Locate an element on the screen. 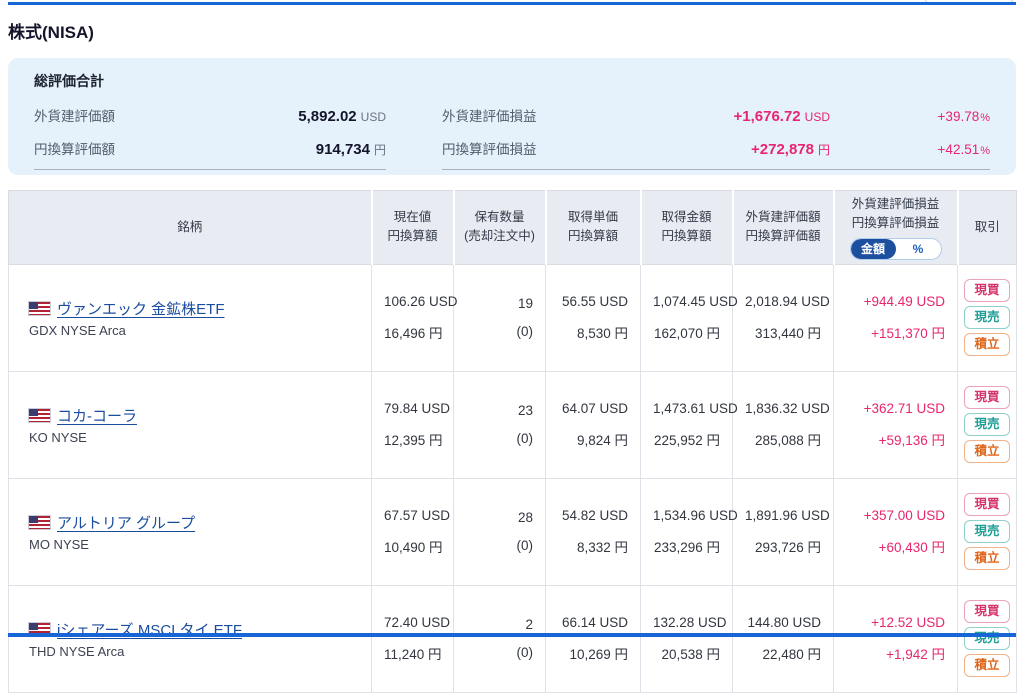 This screenshot has height=693, width=1024. col-header-cost-amount: 取得金額 円換算額 is located at coordinates (687, 227).